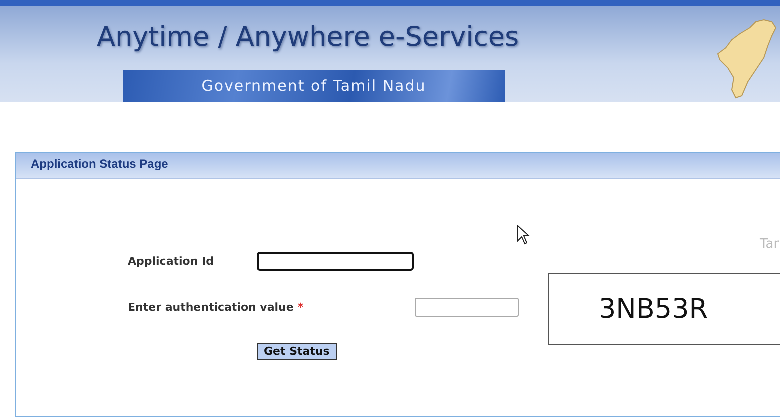 The width and height of the screenshot is (780, 417). What do you see at coordinates (301, 307) in the screenshot?
I see `required-mark: *` at bounding box center [301, 307].